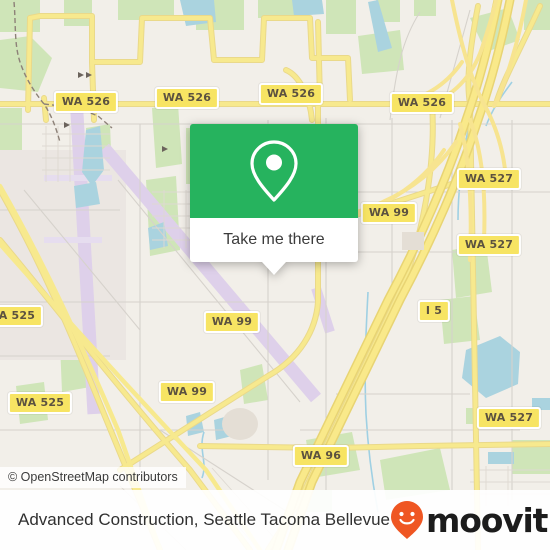 The height and width of the screenshot is (550, 550). I want to click on place-popup-card: Take me there, so click(274, 199).